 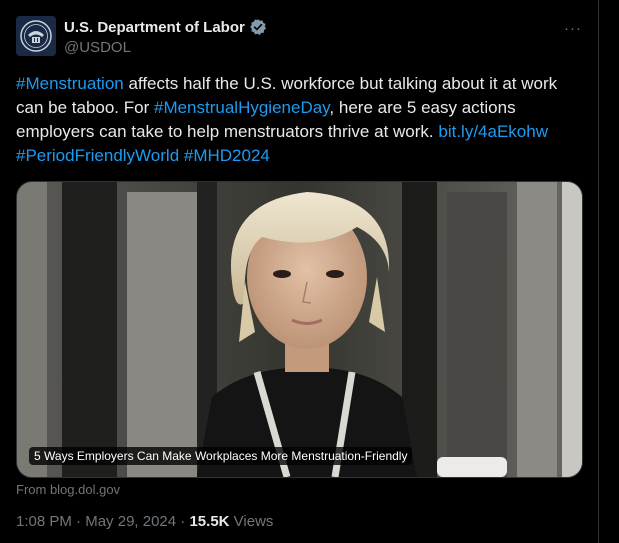 What do you see at coordinates (97, 47) in the screenshot?
I see `account-handle: @USDOL` at bounding box center [97, 47].